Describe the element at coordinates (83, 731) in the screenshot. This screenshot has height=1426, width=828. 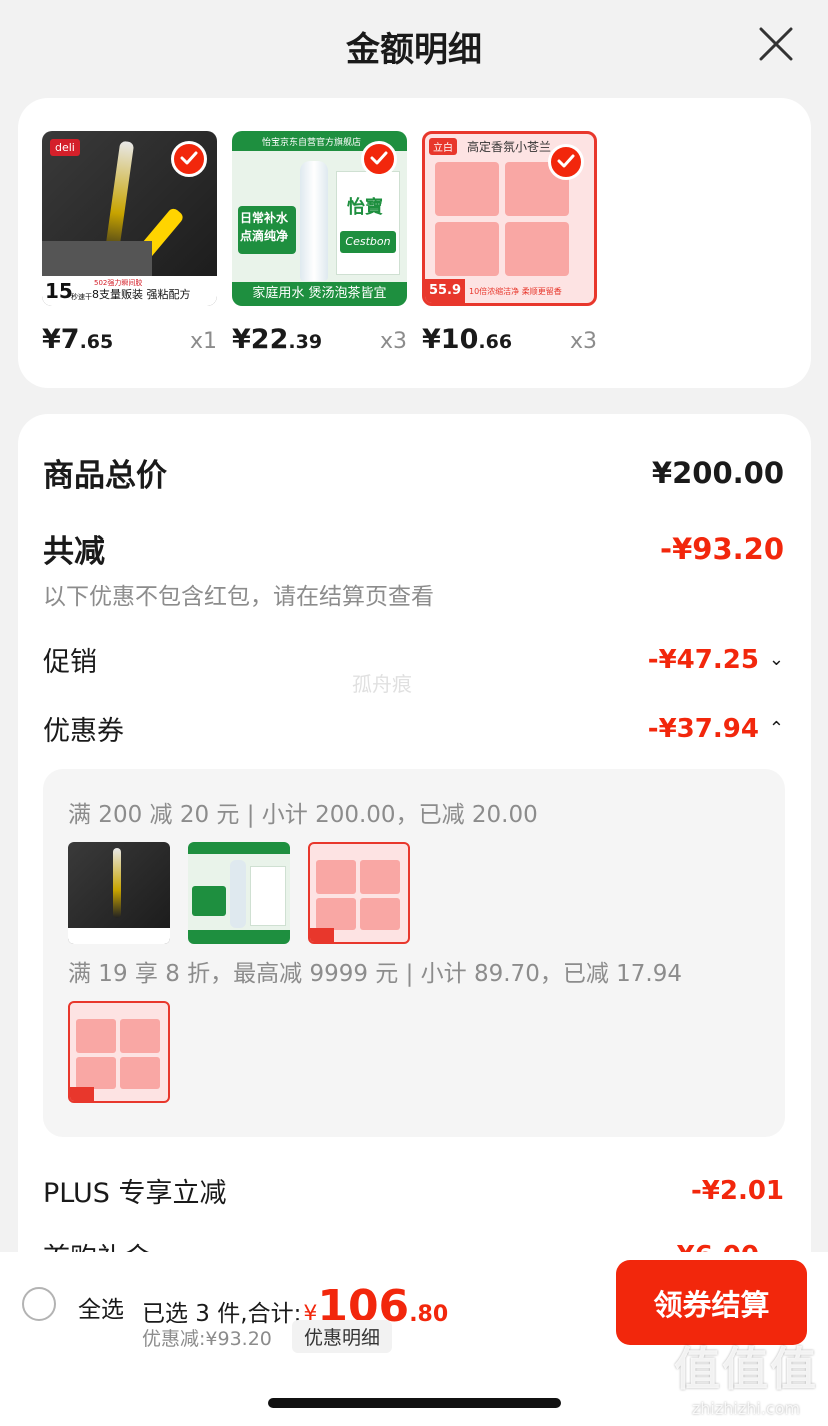
I see `coupon-label: 优惠券` at that location.